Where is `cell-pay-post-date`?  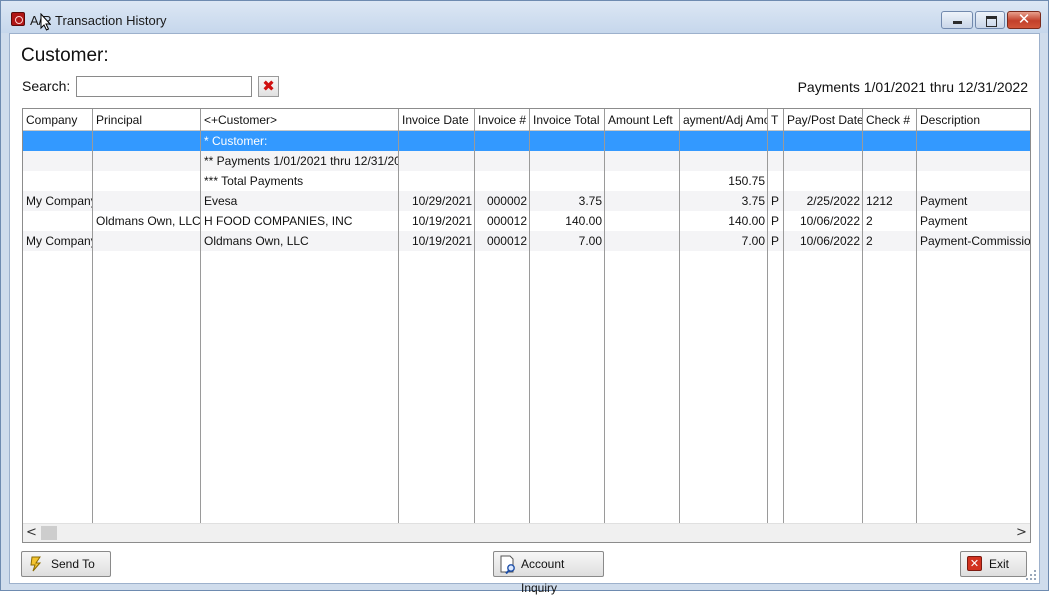 cell-pay-post-date is located at coordinates (823, 181).